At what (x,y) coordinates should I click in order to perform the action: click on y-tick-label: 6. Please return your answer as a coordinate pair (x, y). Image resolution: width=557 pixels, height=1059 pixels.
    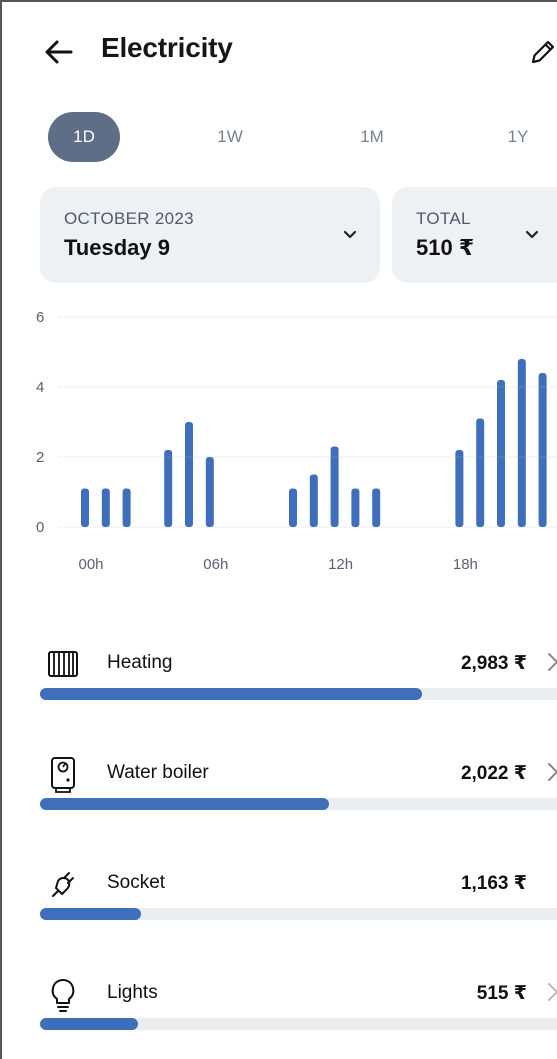
    Looking at the image, I should click on (40, 317).